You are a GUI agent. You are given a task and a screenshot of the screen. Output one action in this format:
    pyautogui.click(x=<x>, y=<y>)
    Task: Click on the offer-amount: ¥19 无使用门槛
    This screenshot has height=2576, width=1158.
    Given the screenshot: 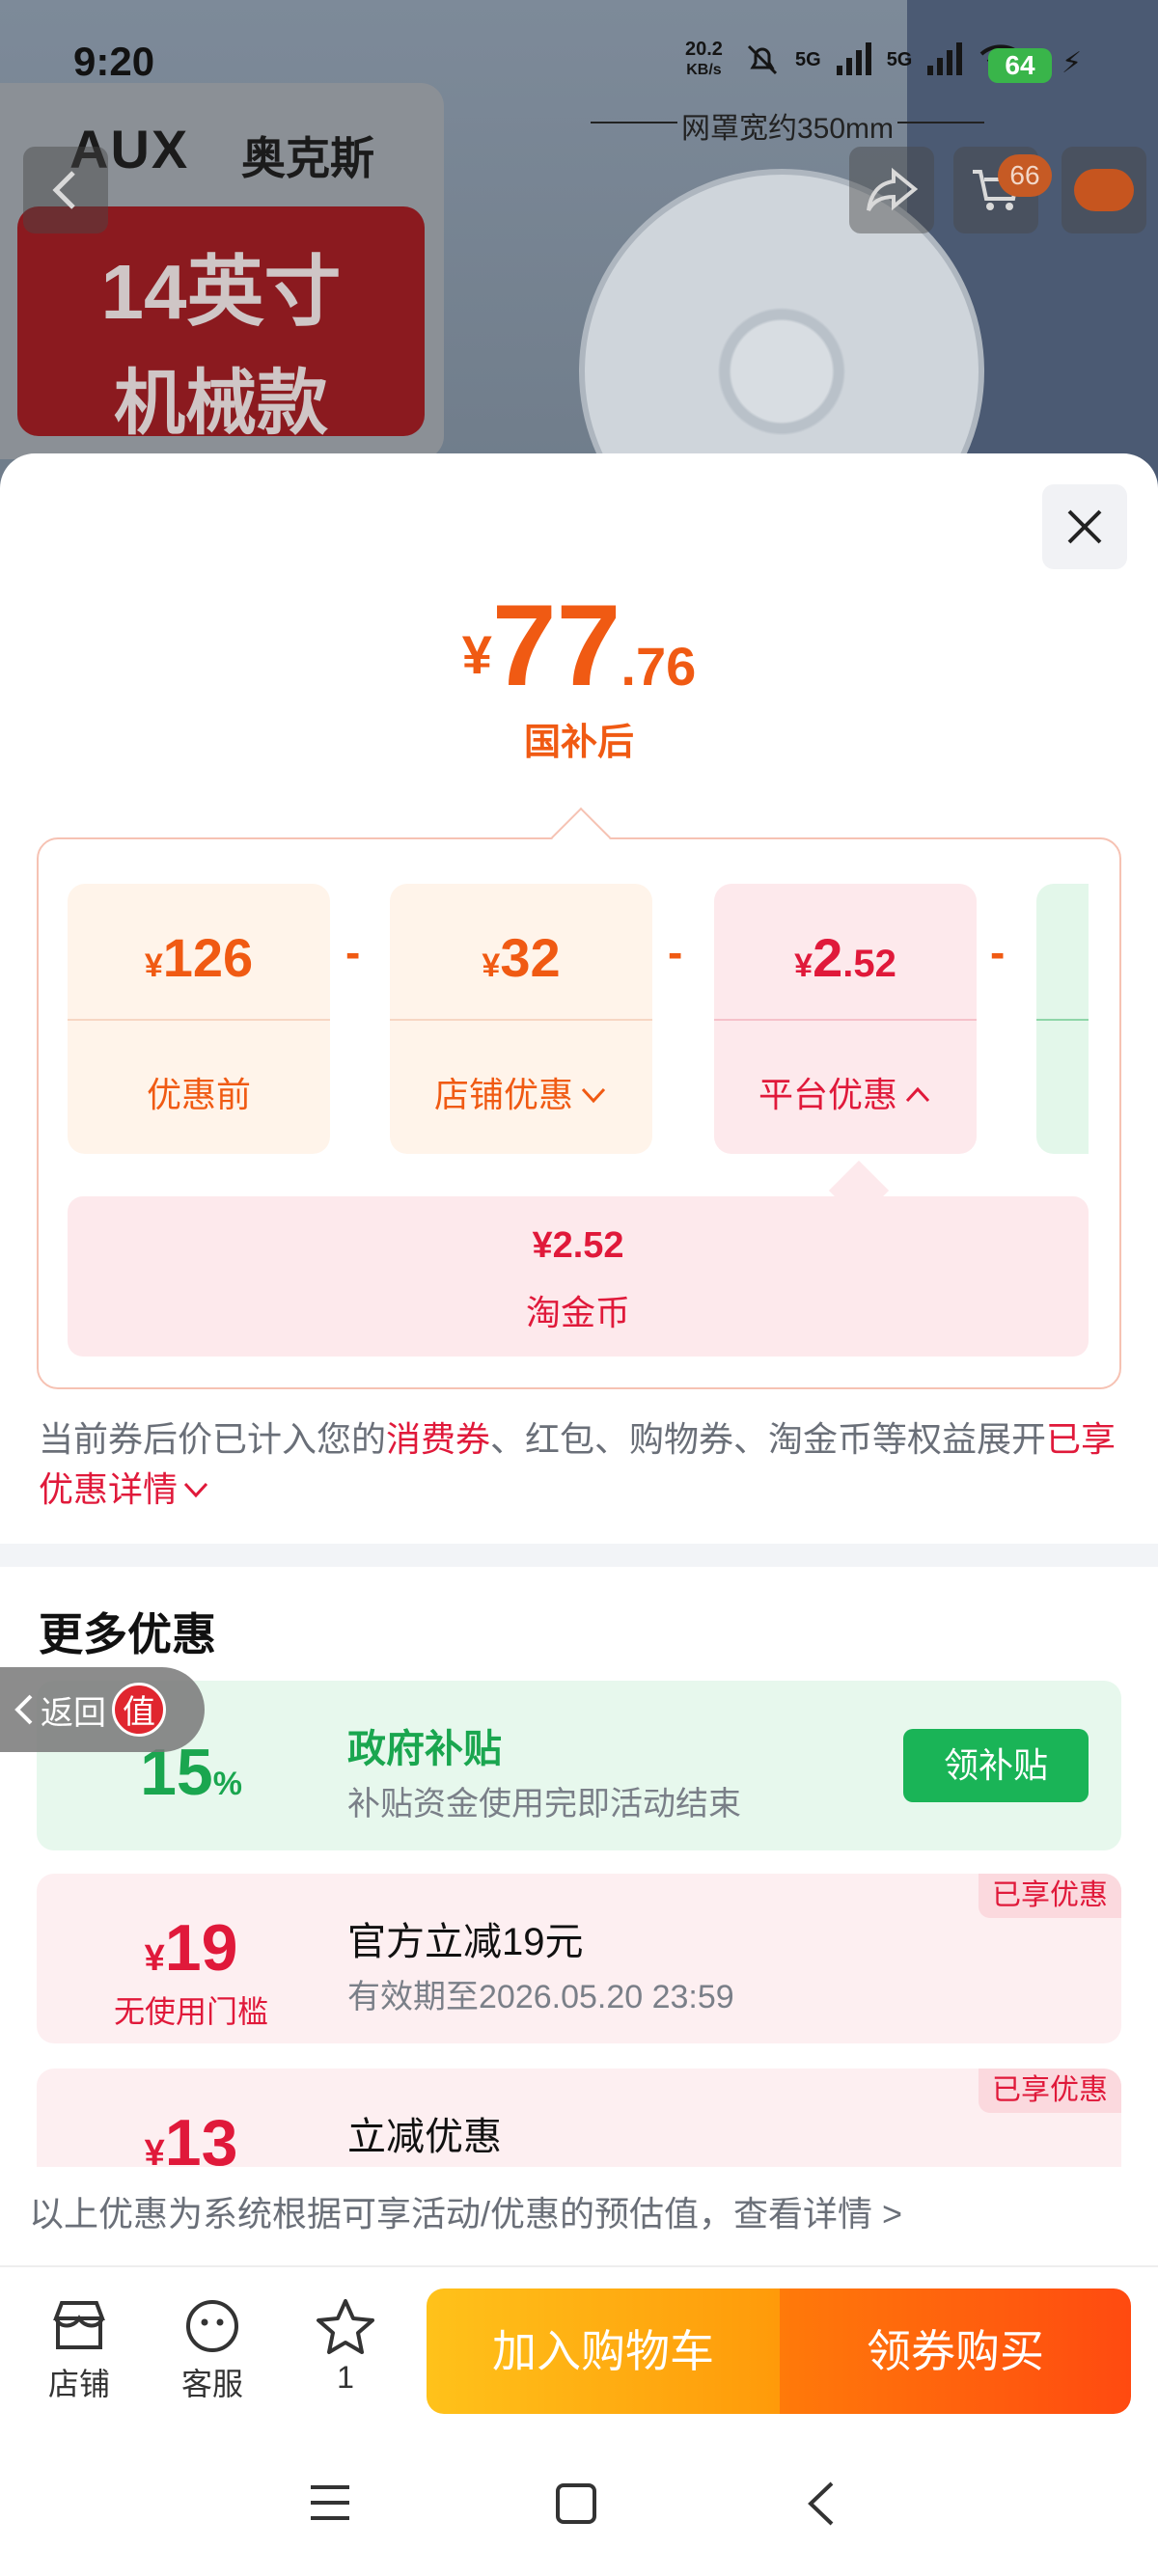 What is the action you would take?
    pyautogui.click(x=191, y=1959)
    